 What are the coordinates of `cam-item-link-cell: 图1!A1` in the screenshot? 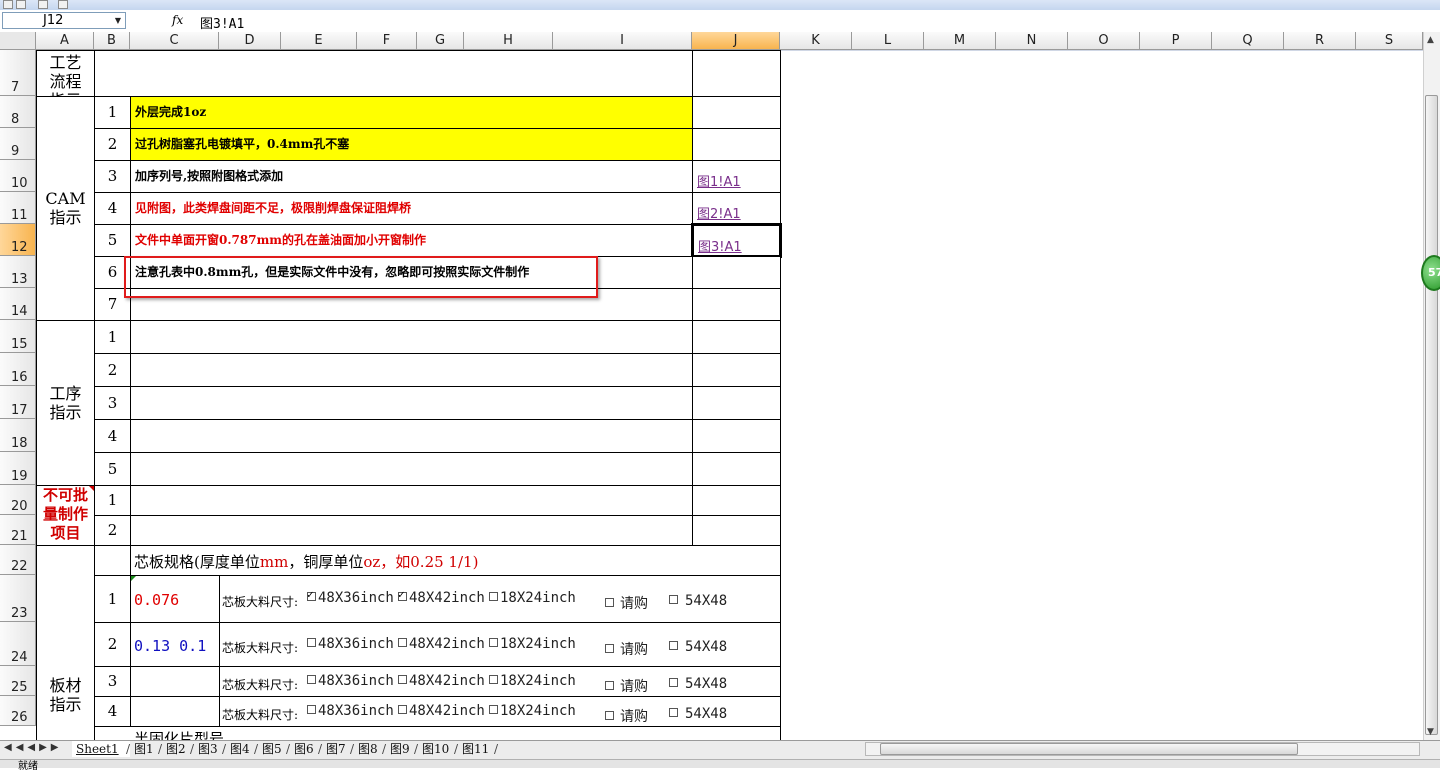 It's located at (736, 176).